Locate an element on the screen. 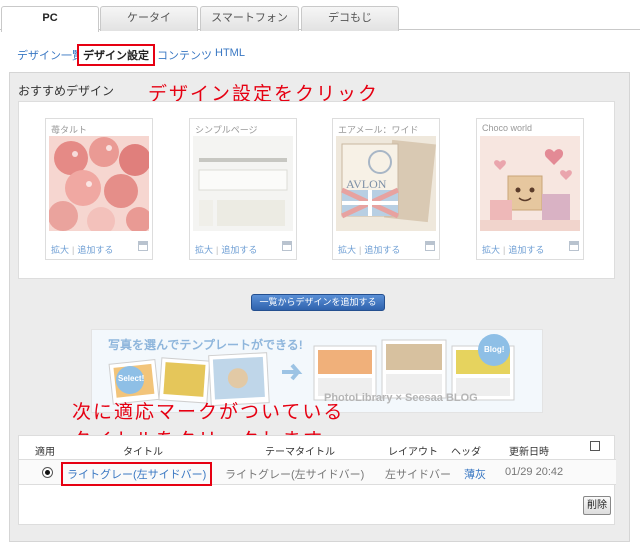 This screenshot has height=550, width=640. design-title-link: ライトグレー(左サイドバー) is located at coordinates (137, 474).